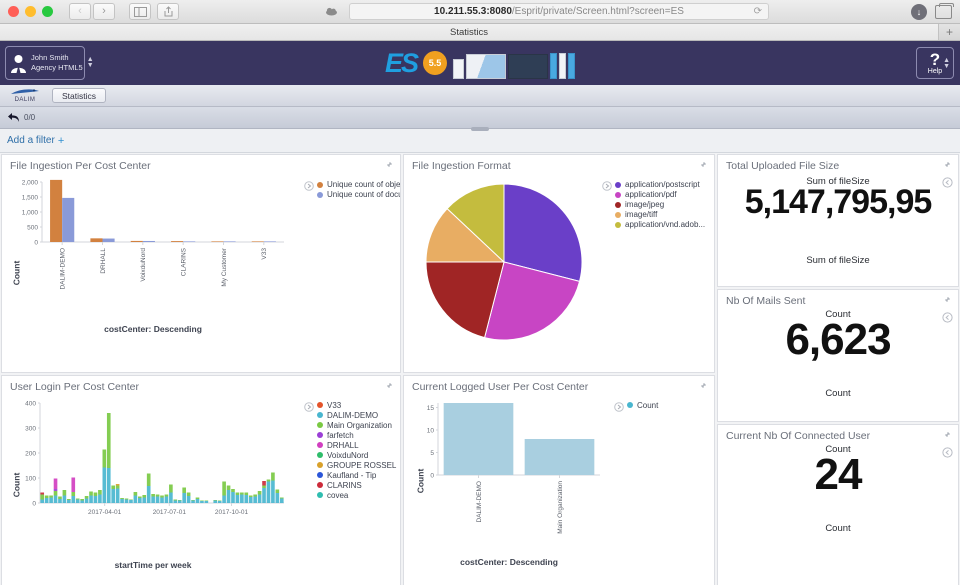 The width and height of the screenshot is (960, 585). What do you see at coordinates (18, 63) in the screenshot?
I see `avatar-icon` at bounding box center [18, 63].